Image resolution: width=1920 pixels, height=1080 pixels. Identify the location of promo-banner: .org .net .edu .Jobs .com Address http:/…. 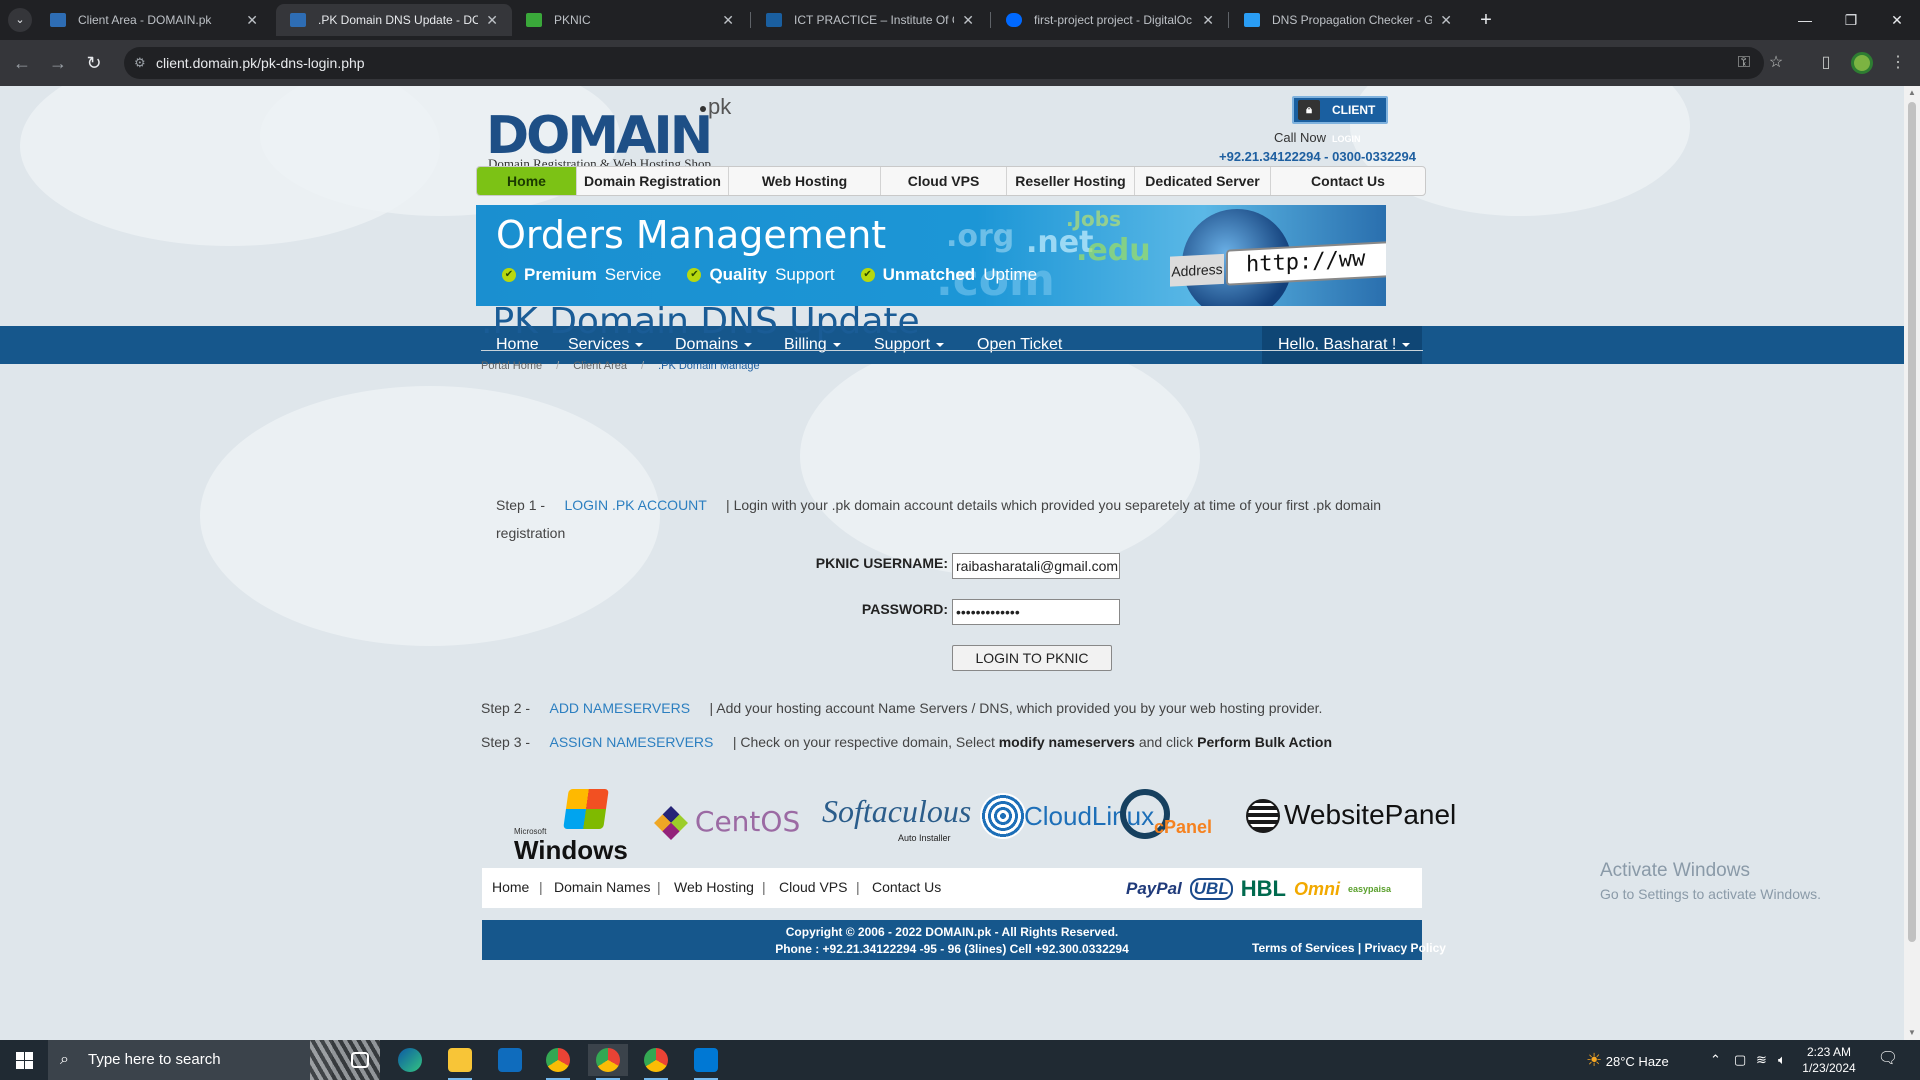
(931, 255).